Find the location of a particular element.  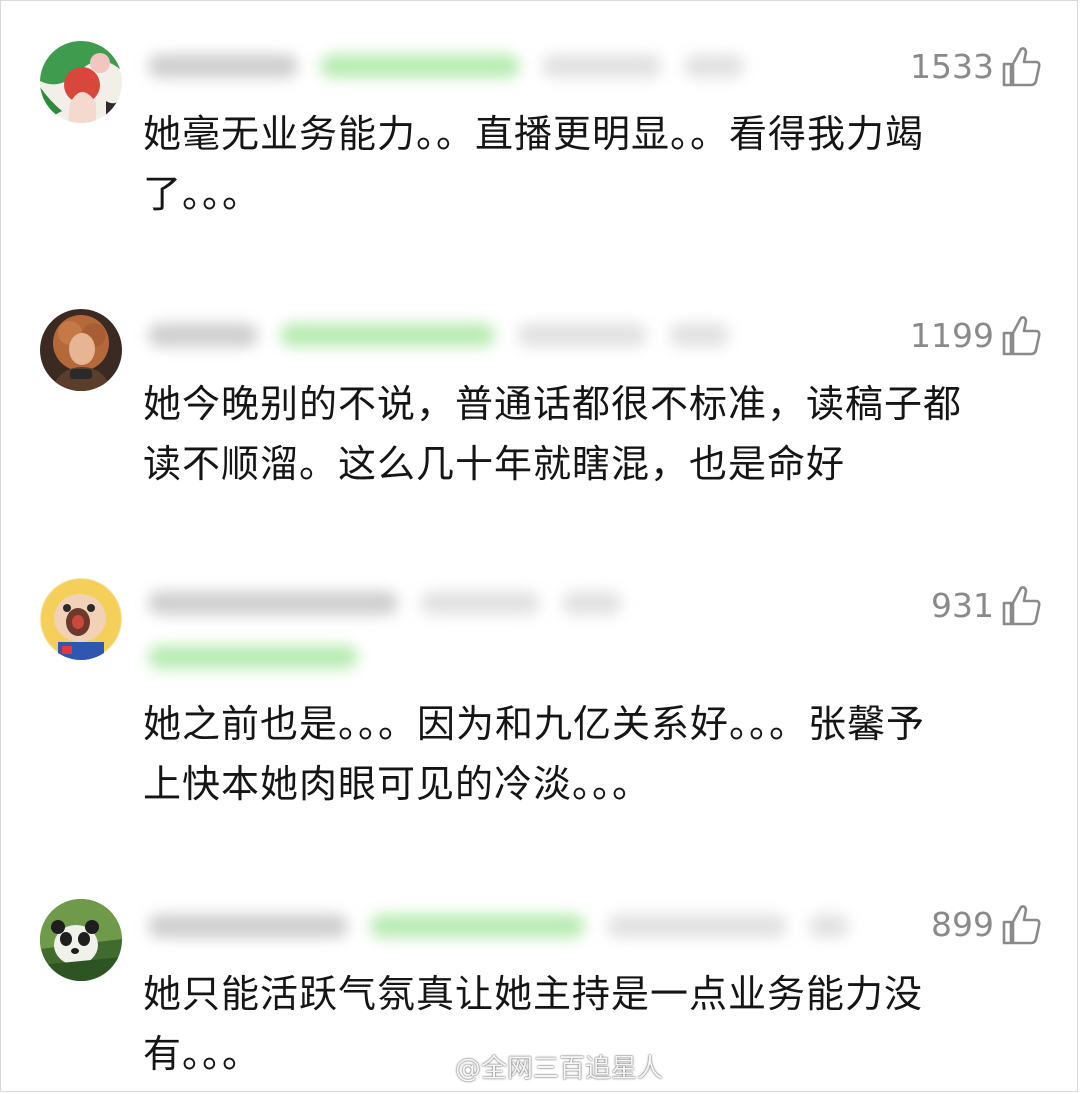

like-button: 899 is located at coordinates (986, 924).